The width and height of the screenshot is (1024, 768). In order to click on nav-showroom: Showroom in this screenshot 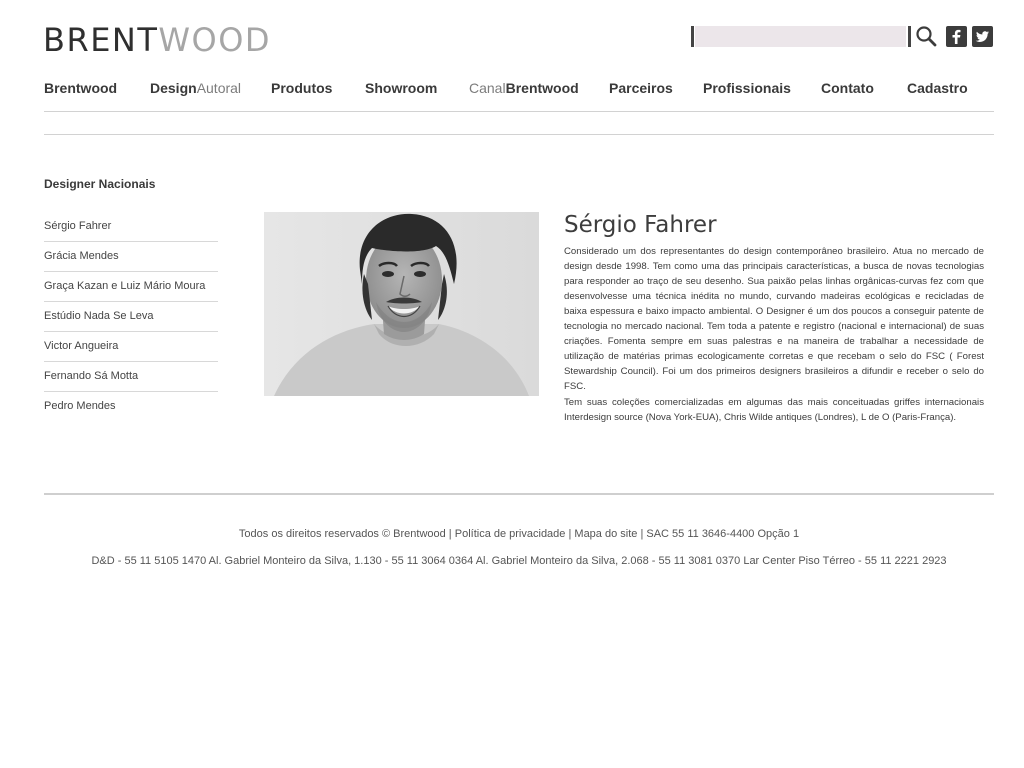, I will do `click(401, 88)`.